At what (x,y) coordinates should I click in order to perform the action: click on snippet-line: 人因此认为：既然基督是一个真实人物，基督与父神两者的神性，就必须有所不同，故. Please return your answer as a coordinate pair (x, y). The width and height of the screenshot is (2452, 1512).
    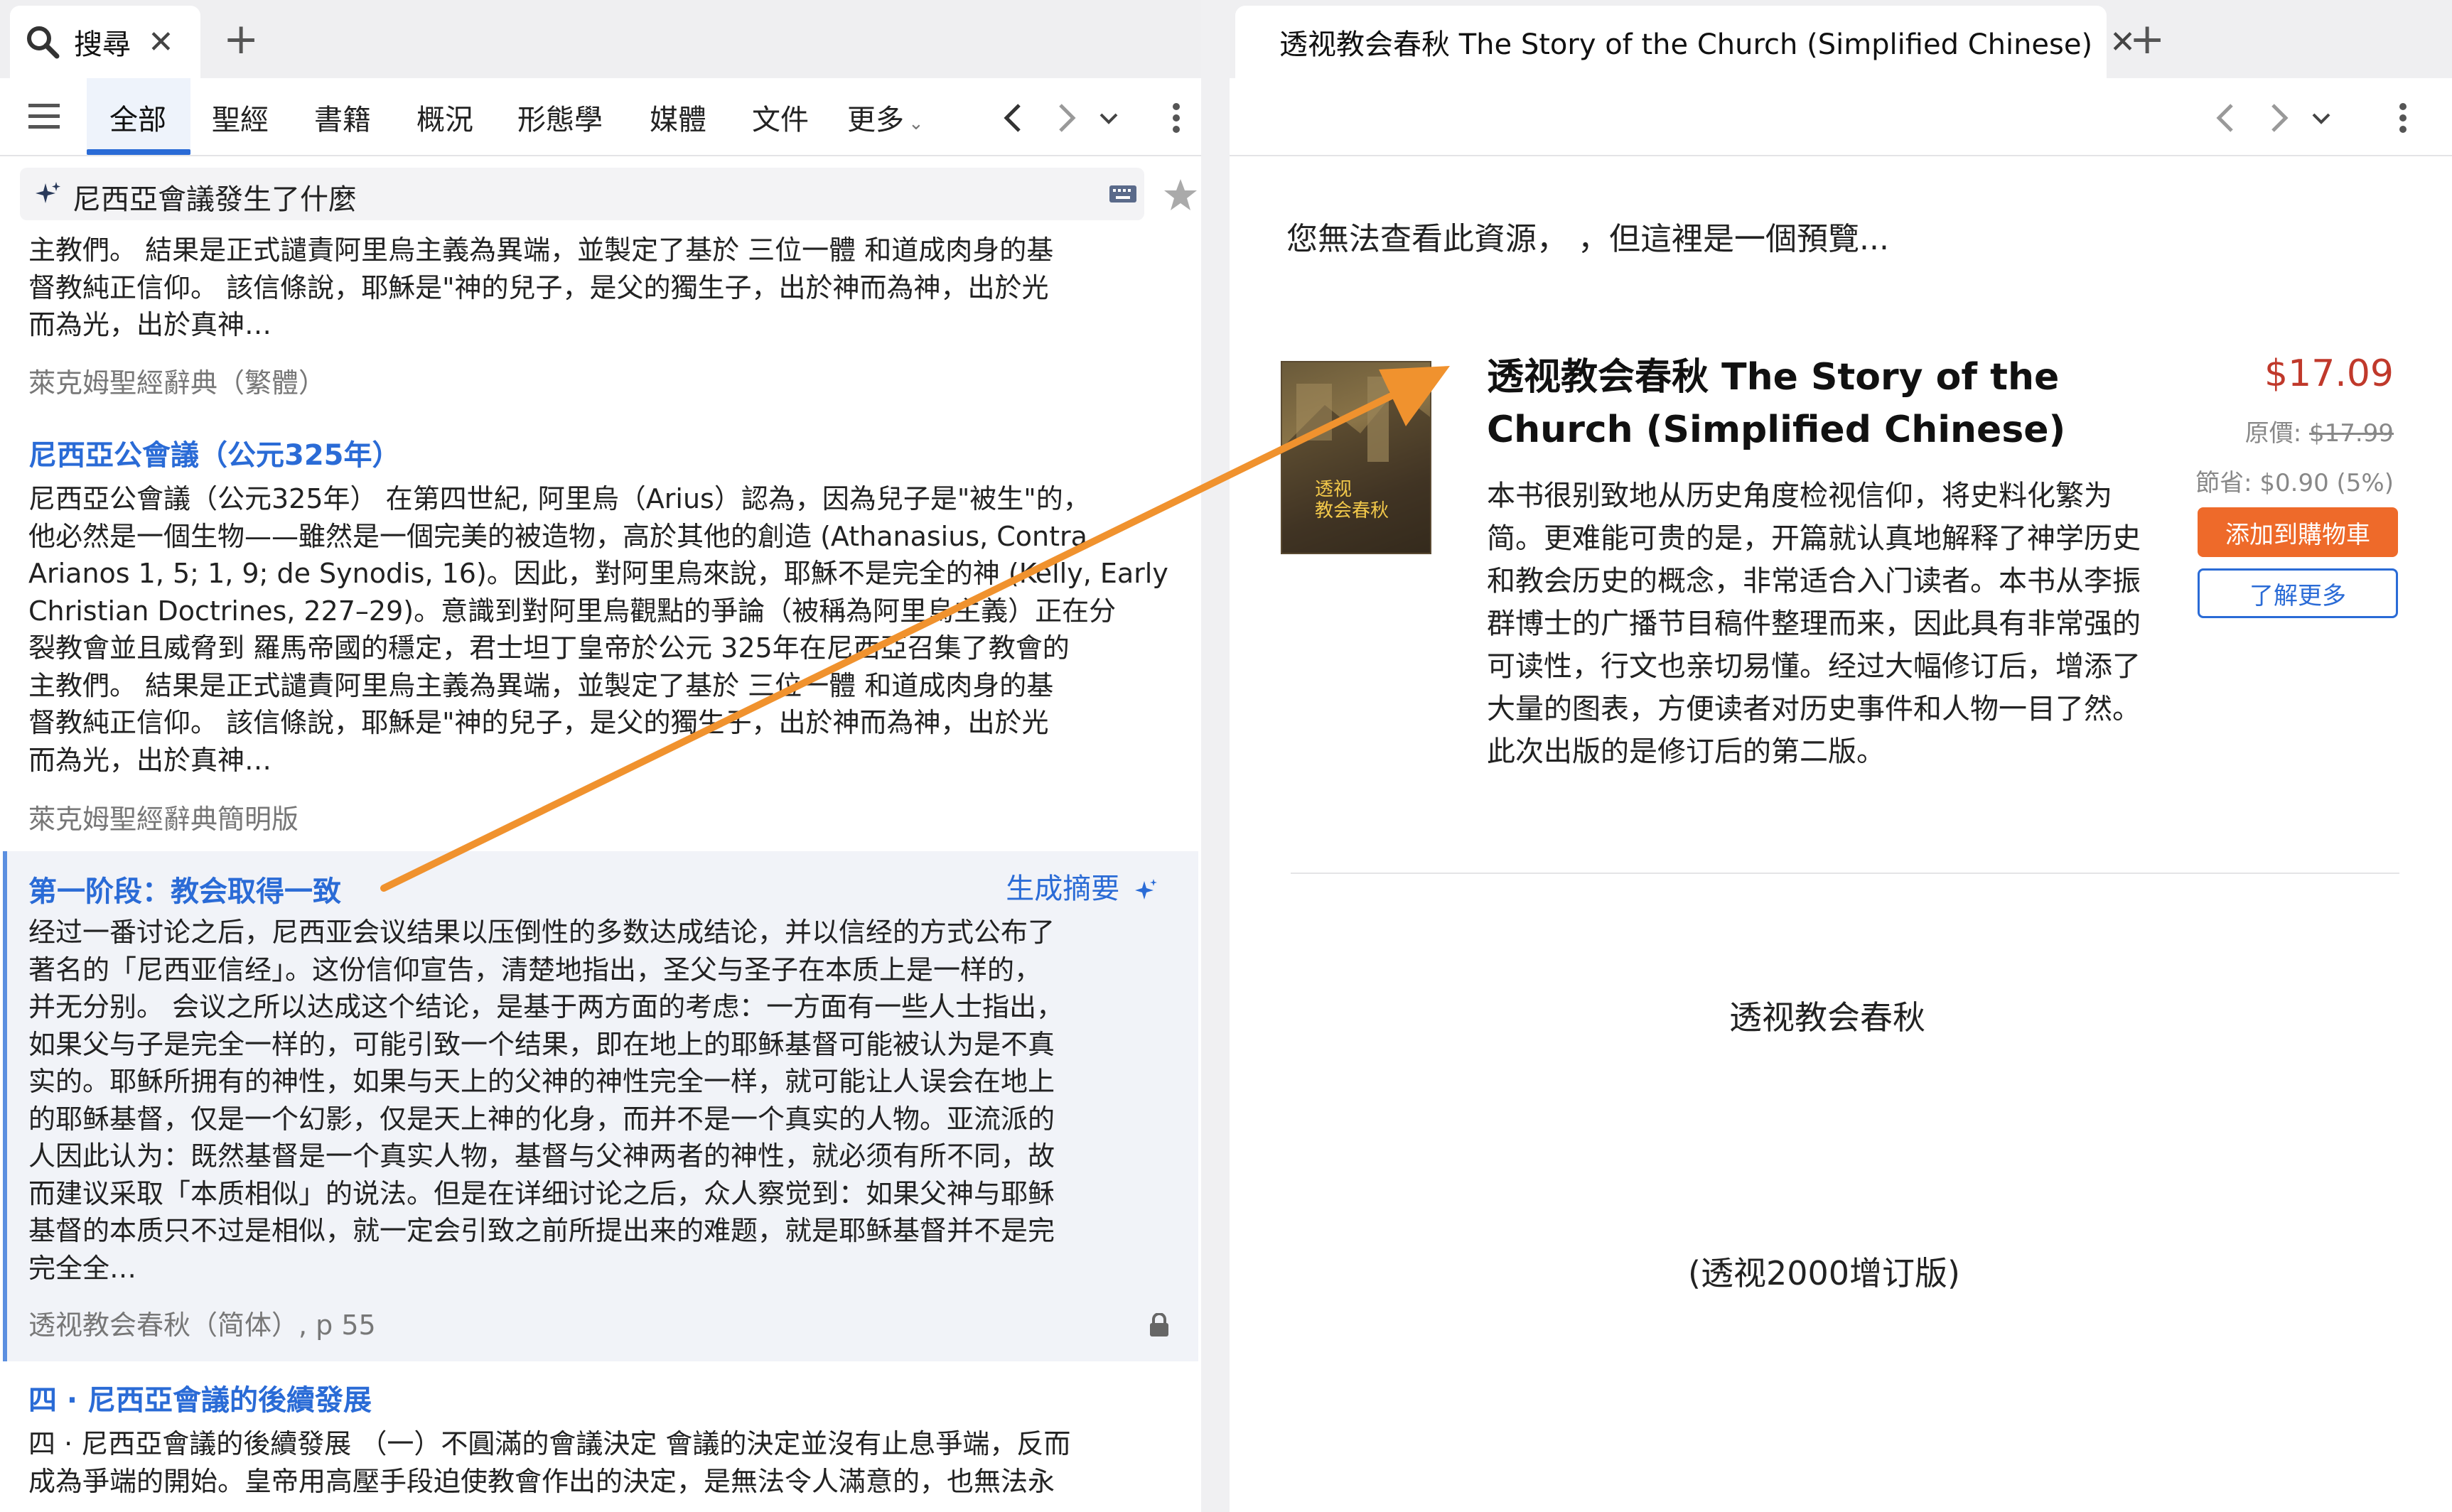
    Looking at the image, I should click on (541, 1156).